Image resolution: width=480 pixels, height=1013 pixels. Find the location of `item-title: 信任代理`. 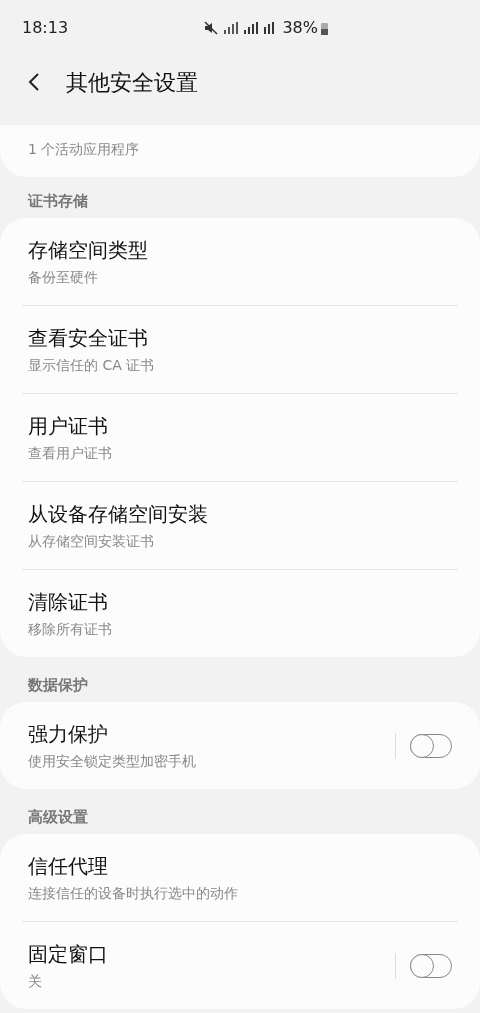

item-title: 信任代理 is located at coordinates (68, 866).